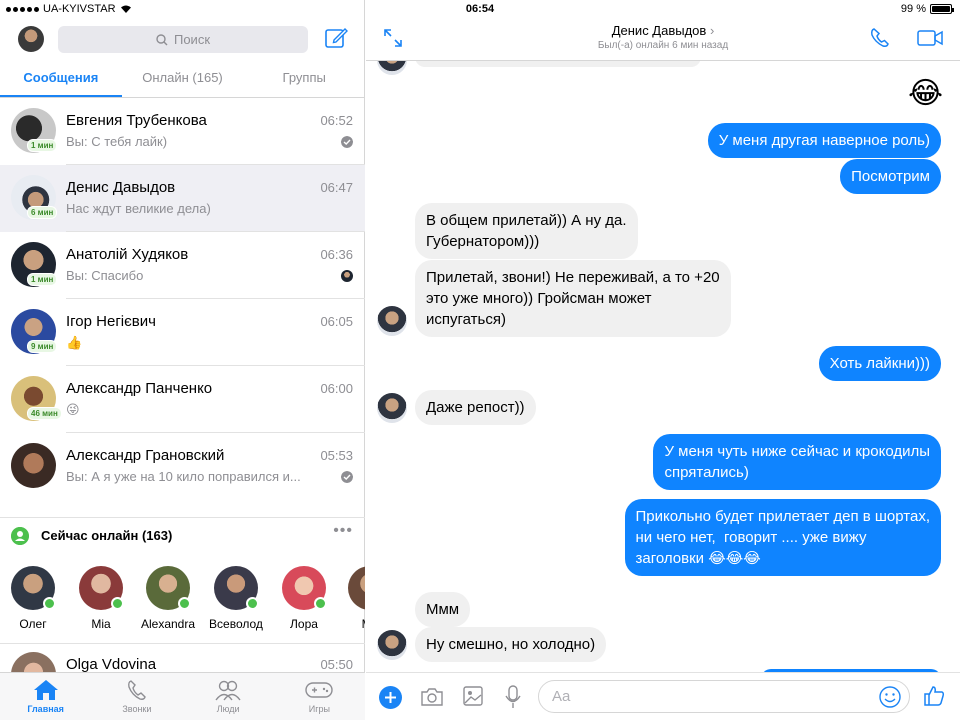  Describe the element at coordinates (336, 455) in the screenshot. I see `conversation-time: 05:53` at that location.